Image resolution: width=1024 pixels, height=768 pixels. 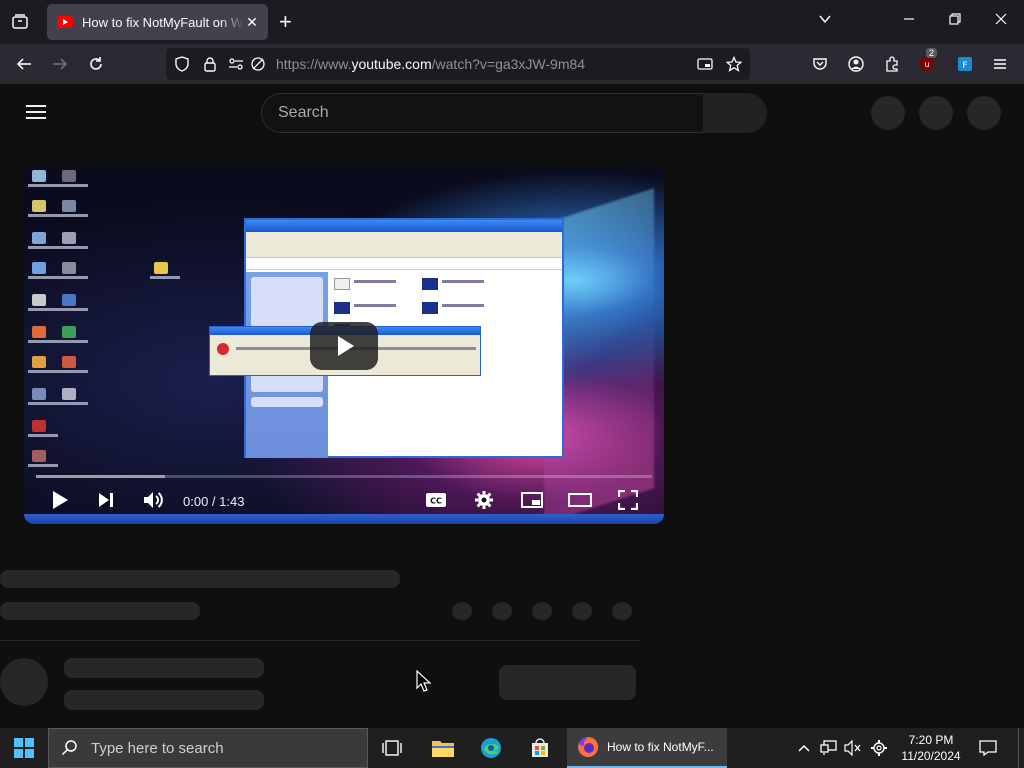 I want to click on account-icon, so click(x=856, y=64).